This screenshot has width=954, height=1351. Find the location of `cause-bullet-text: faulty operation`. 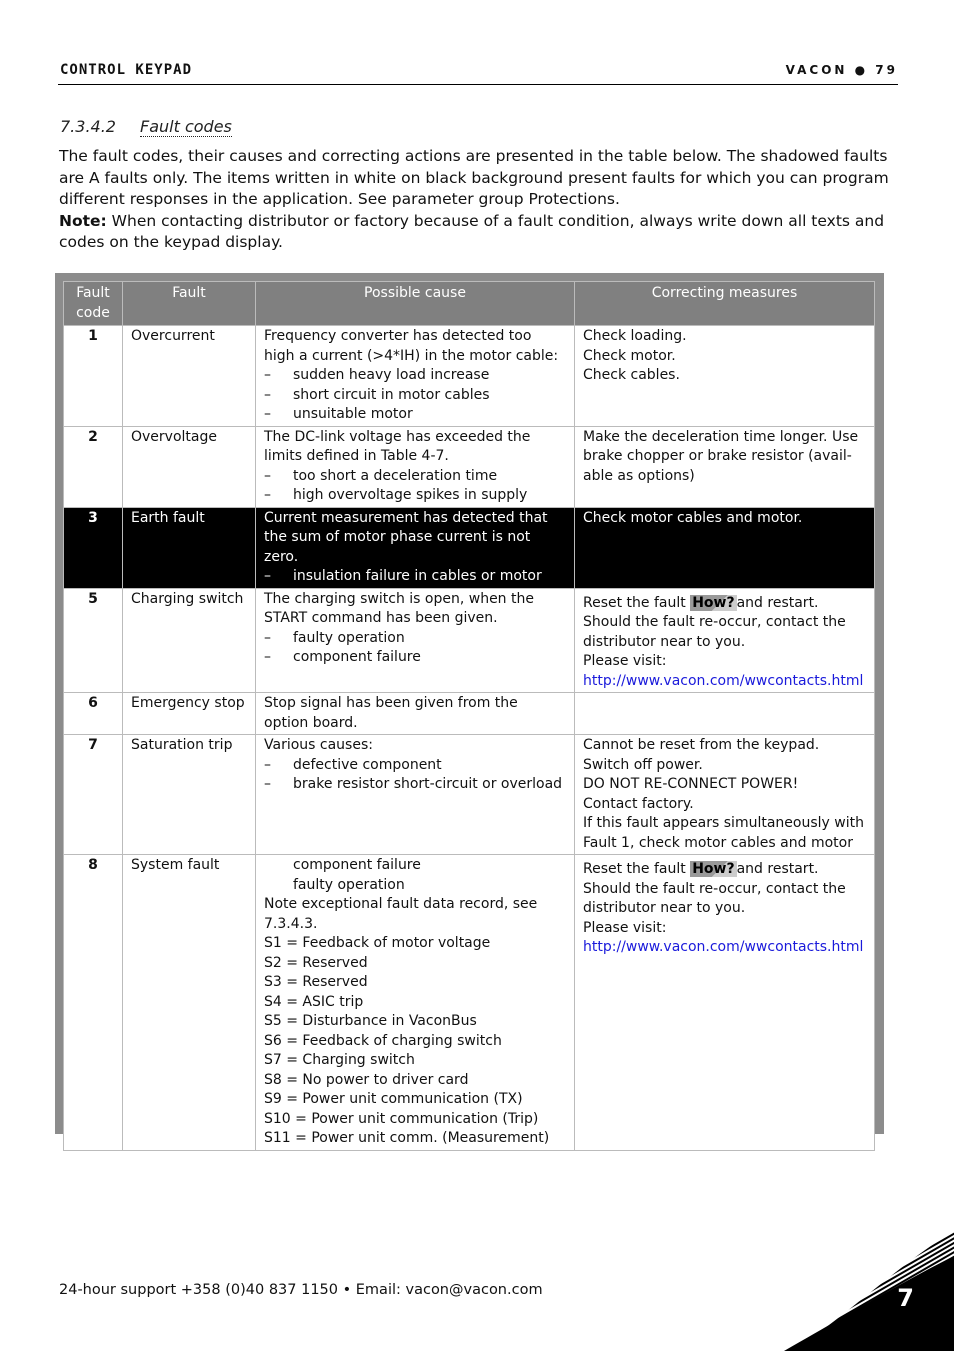

cause-bullet-text: faulty operation is located at coordinates (349, 637).